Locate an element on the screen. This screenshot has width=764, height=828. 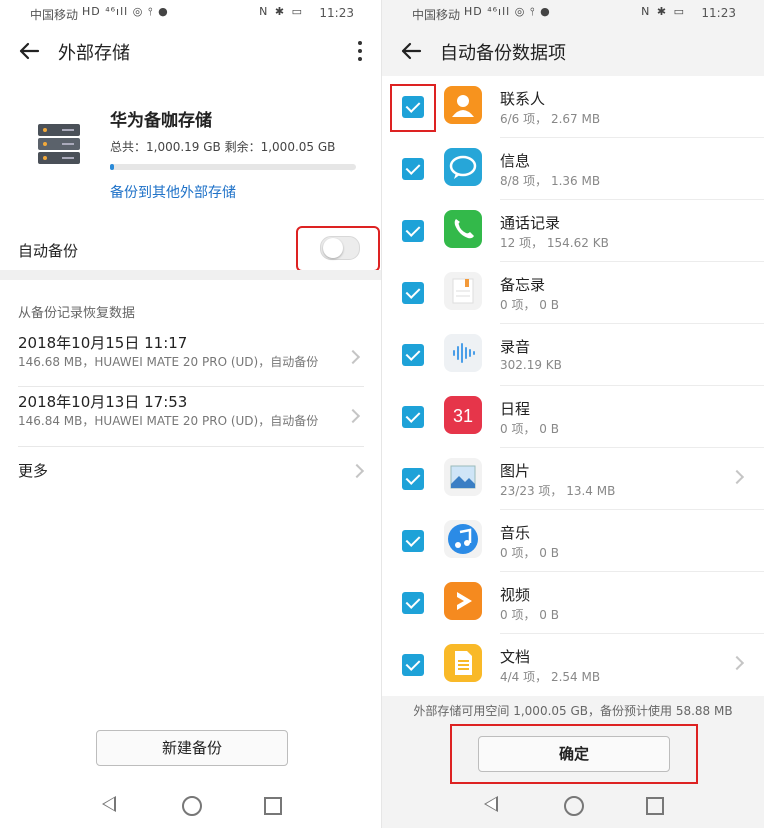
page-title: 外部存储 is located at coordinates (94, 53).